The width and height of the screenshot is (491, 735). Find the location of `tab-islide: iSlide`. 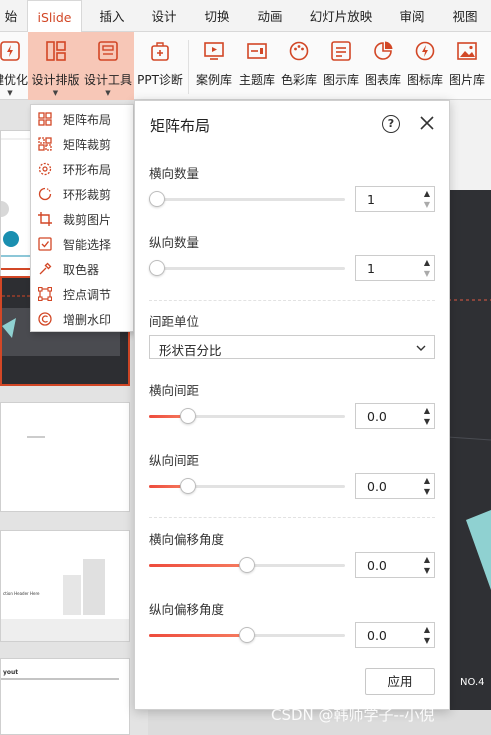

tab-islide: iSlide is located at coordinates (54, 16).